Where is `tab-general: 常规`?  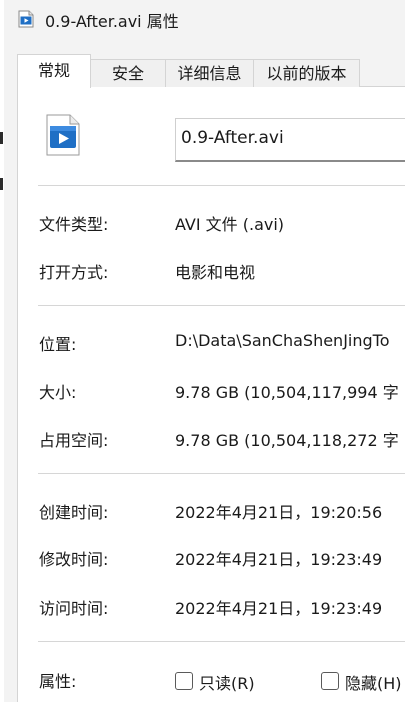 tab-general: 常规 is located at coordinates (54, 71).